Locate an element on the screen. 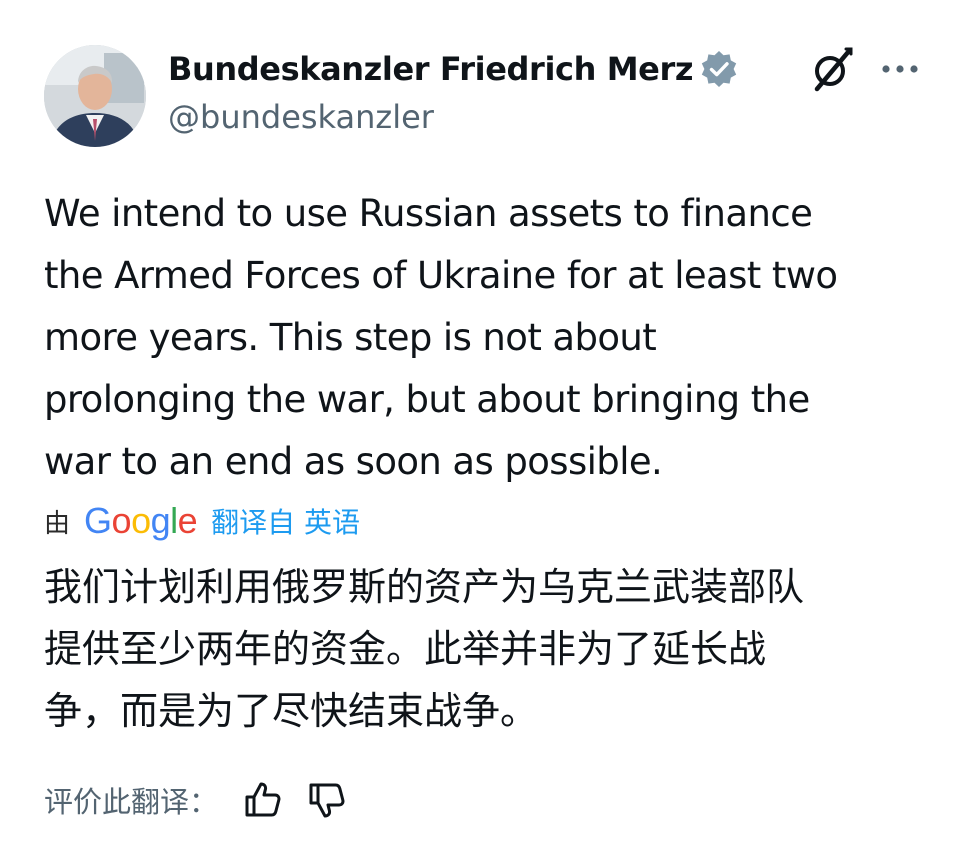 The height and width of the screenshot is (855, 960). tweet-text-line: war to an end as soon as possible. is located at coordinates (353, 461).